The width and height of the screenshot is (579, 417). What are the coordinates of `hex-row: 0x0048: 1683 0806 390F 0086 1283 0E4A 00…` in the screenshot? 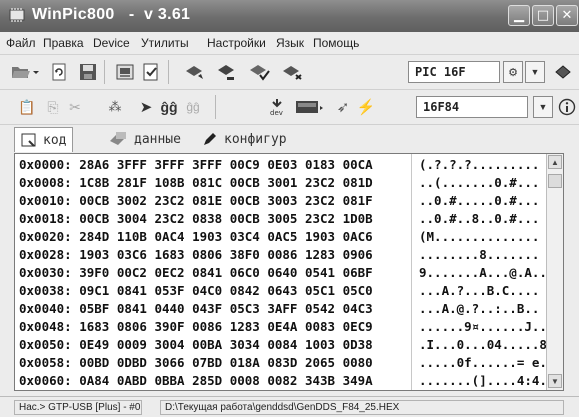 It's located at (290, 328).